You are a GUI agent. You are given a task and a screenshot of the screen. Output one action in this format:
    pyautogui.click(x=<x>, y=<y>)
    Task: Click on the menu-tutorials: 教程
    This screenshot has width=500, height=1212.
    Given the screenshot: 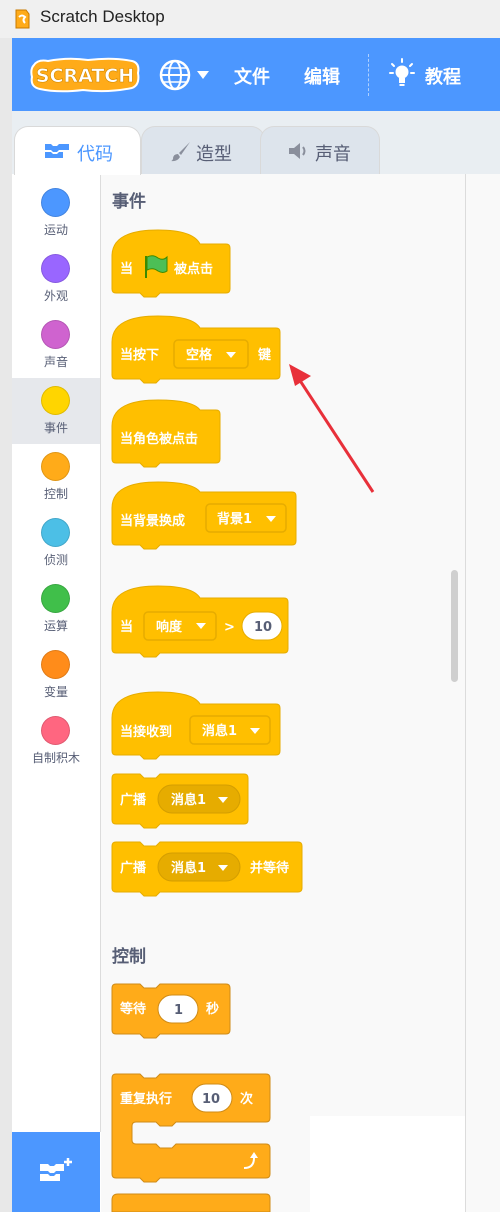 What is the action you would take?
    pyautogui.click(x=443, y=76)
    